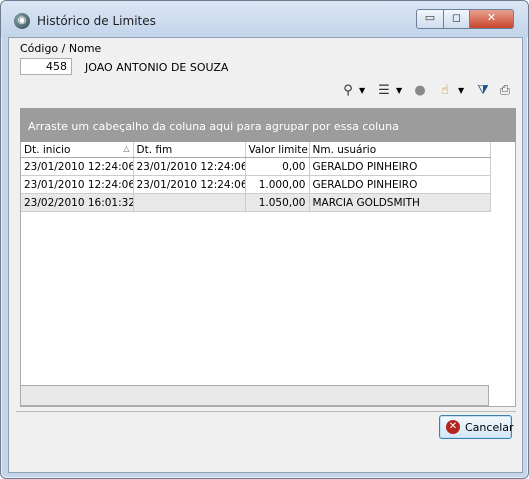  I want to click on filter-icon: ⧩, so click(483, 91).